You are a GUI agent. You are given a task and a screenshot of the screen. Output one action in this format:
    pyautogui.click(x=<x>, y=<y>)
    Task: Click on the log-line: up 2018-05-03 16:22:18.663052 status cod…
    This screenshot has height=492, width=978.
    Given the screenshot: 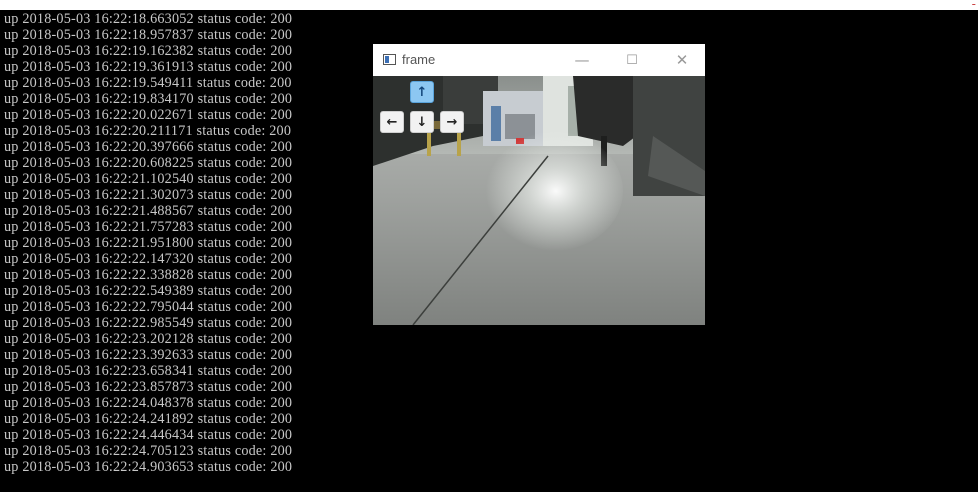 What is the action you would take?
    pyautogui.click(x=148, y=19)
    